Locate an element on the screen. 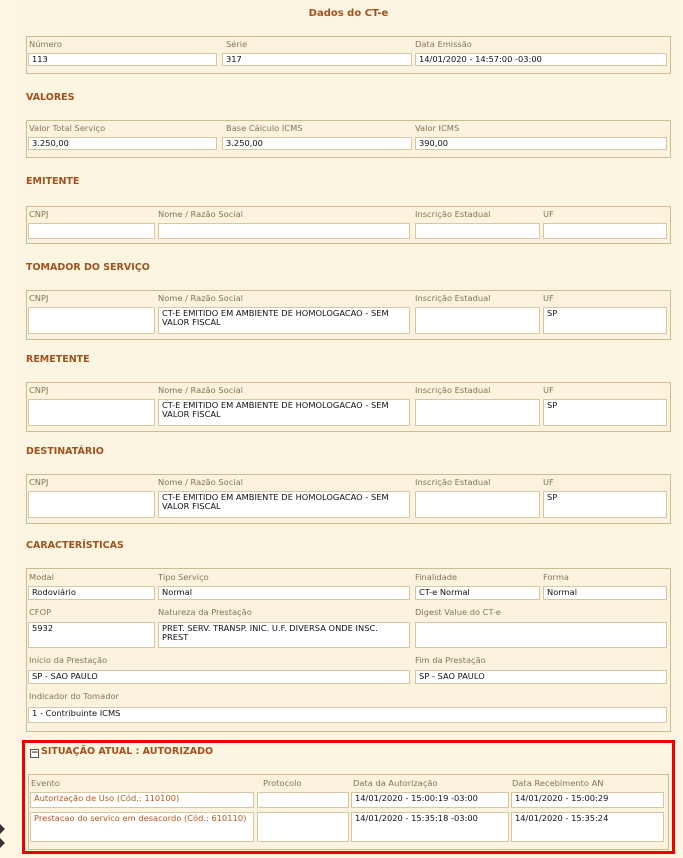 The width and height of the screenshot is (683, 858). indicador-tomador-value: 1 - Contribuinte ICMS is located at coordinates (347, 715).